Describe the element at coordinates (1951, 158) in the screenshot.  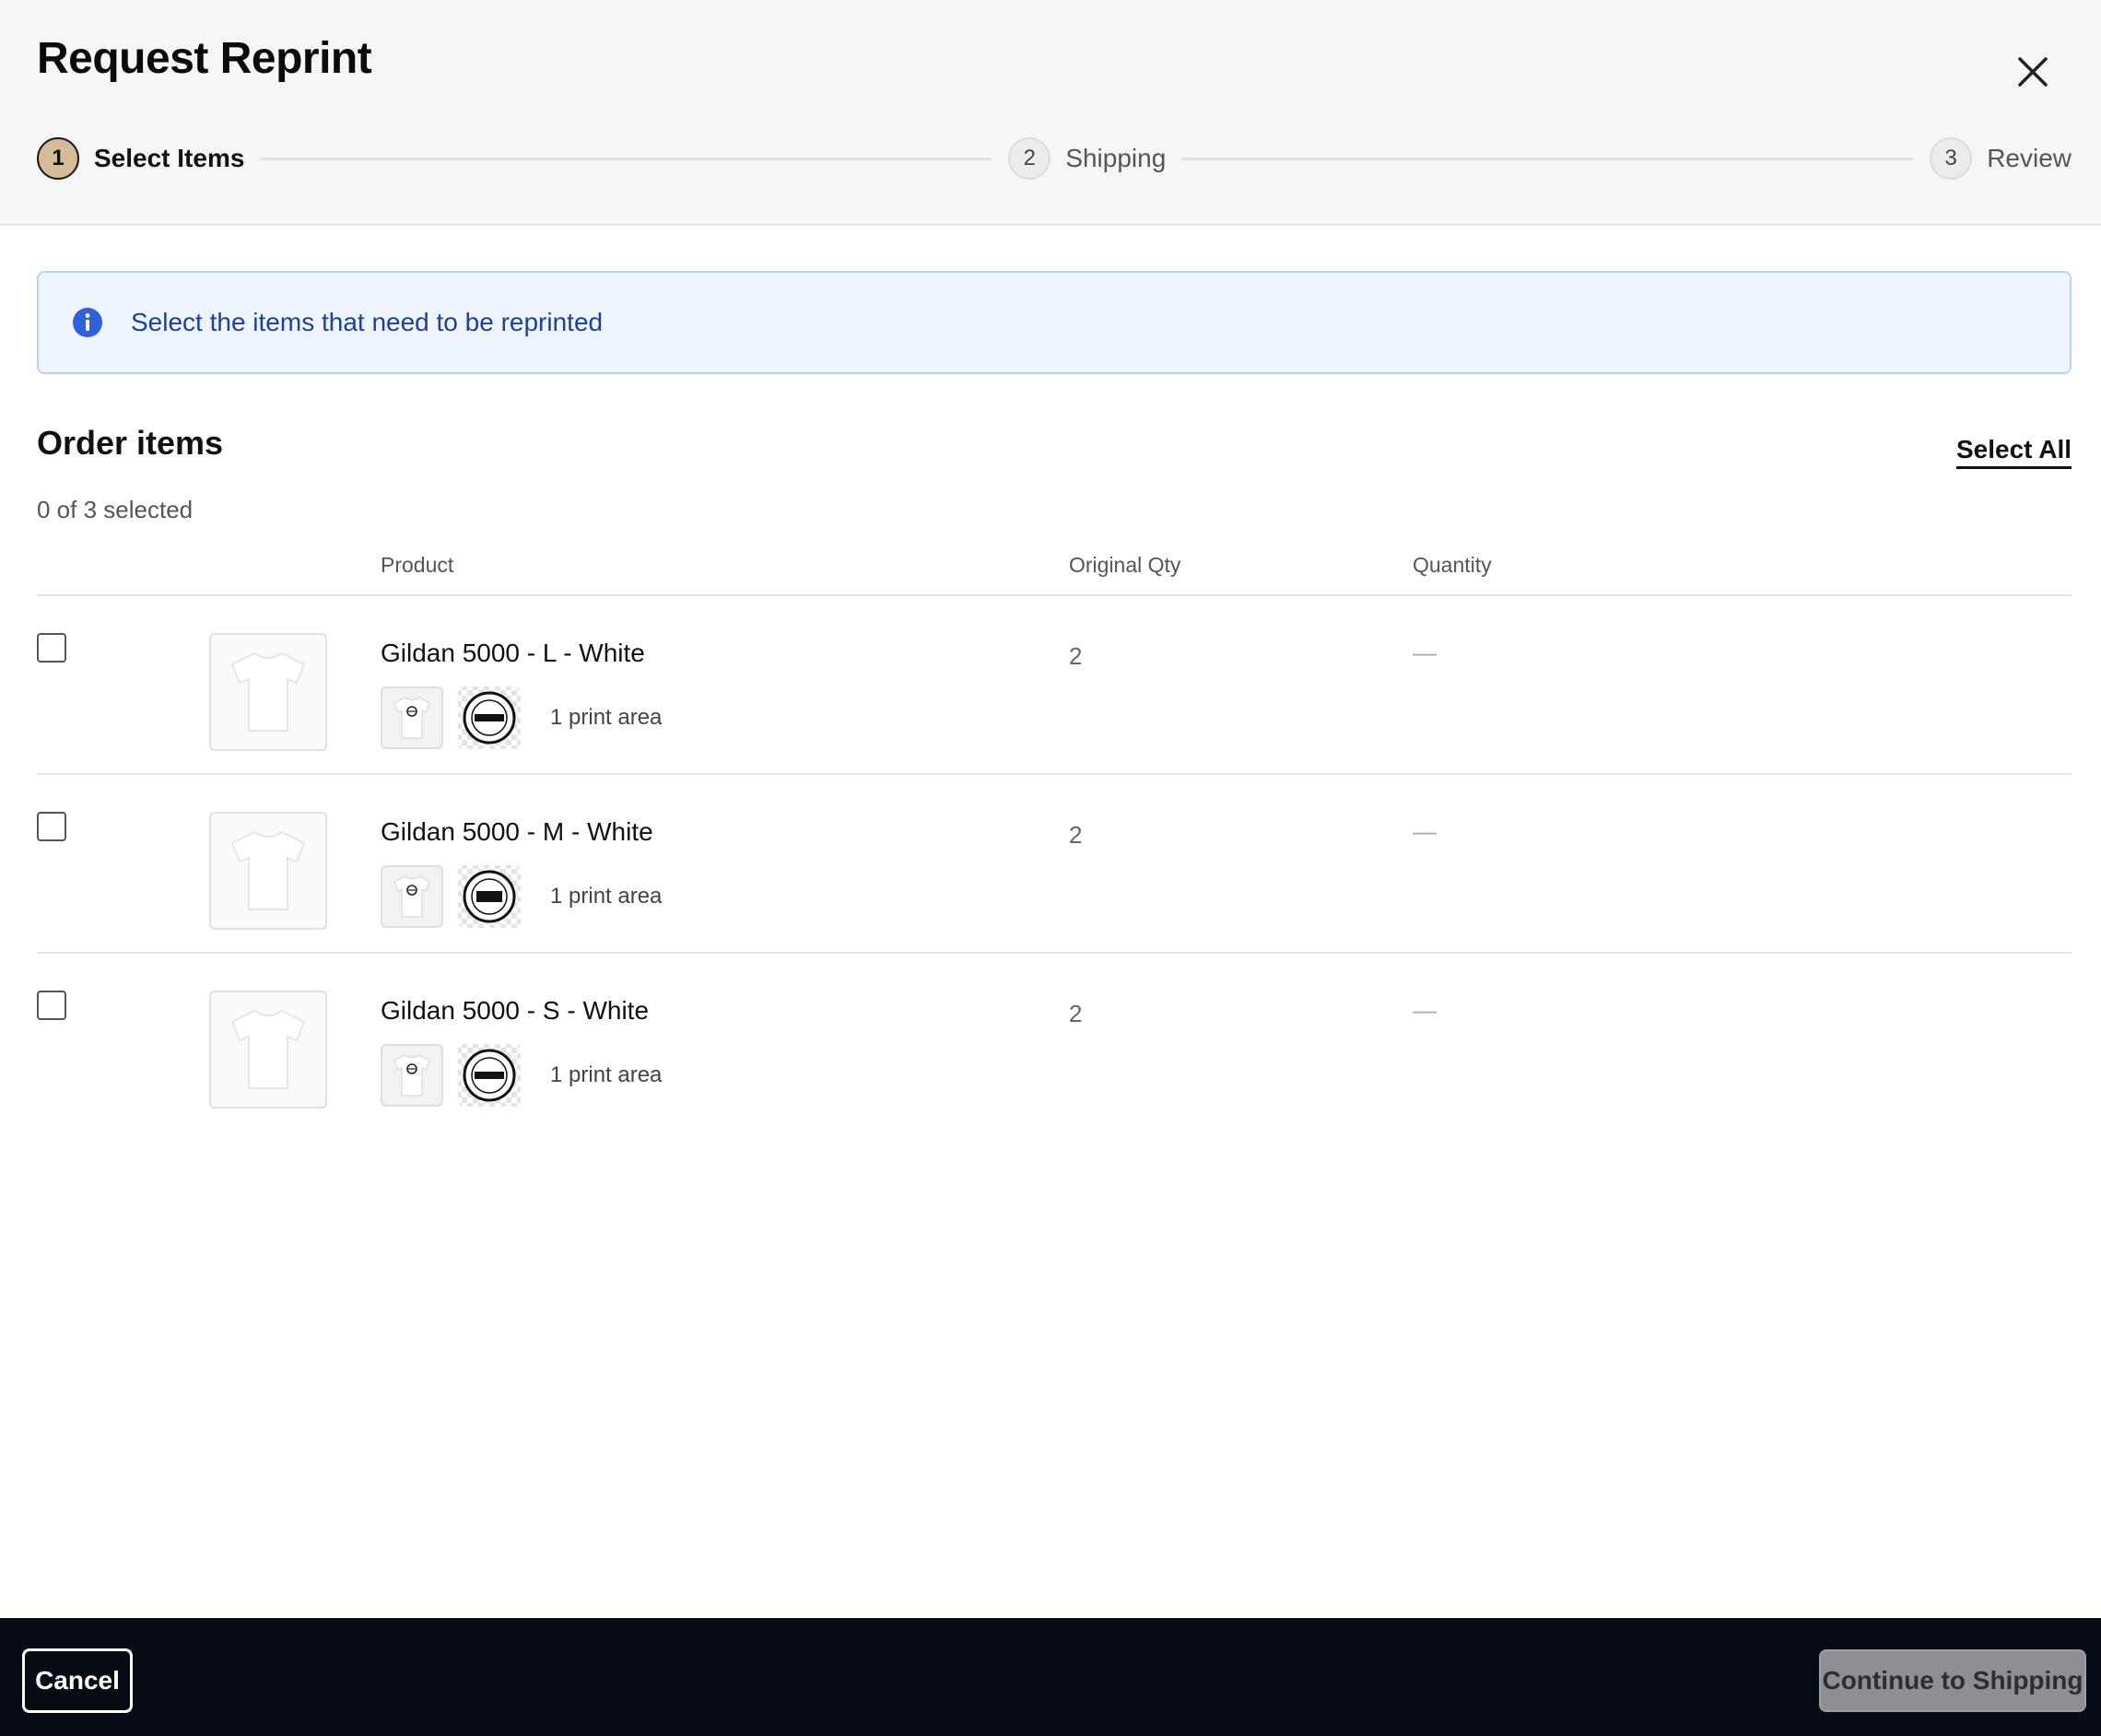
I see `step-number: 3` at that location.